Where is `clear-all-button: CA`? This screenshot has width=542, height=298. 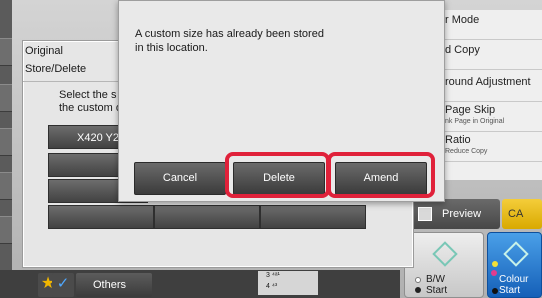
clear-all-button: CA is located at coordinates (522, 214).